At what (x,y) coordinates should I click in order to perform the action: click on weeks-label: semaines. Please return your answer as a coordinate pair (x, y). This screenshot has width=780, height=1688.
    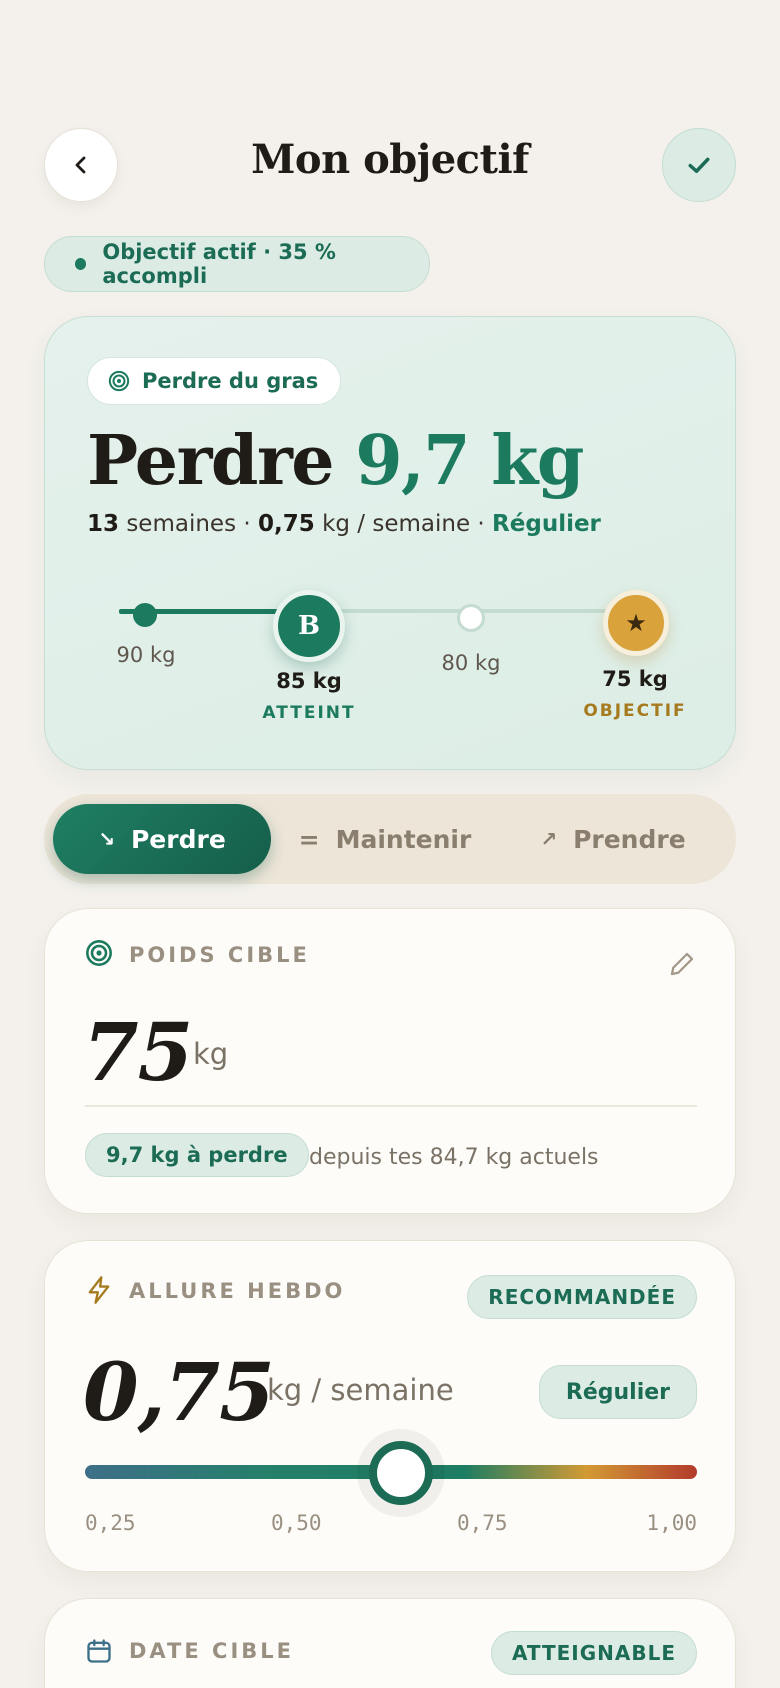
    Looking at the image, I should click on (181, 524).